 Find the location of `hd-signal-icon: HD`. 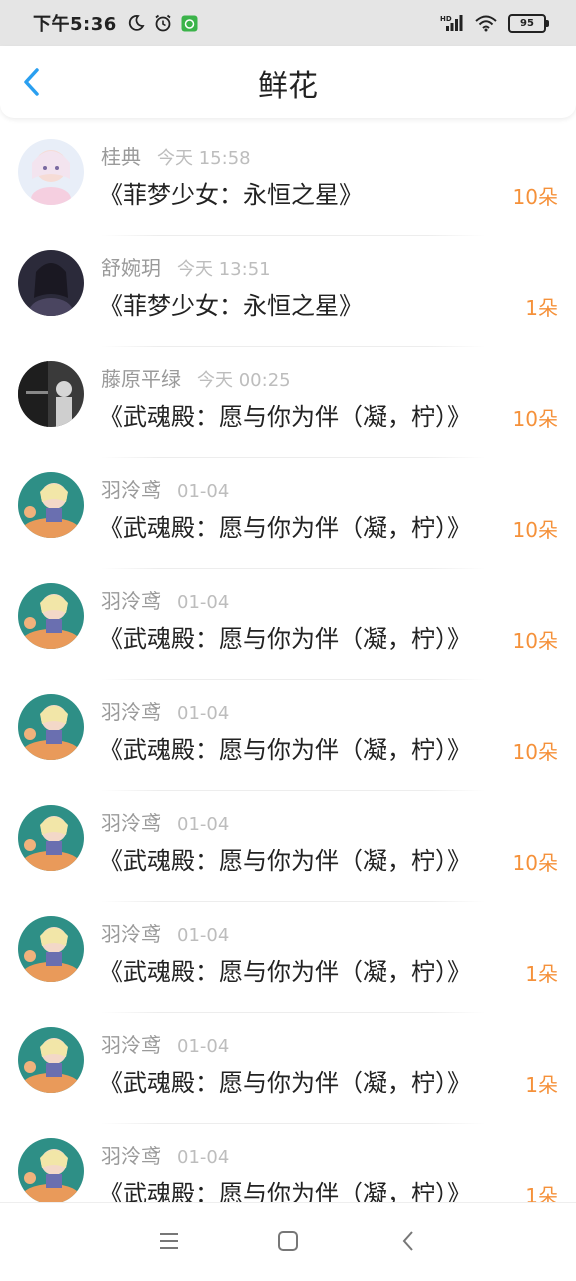

hd-signal-icon: HD is located at coordinates (452, 23).